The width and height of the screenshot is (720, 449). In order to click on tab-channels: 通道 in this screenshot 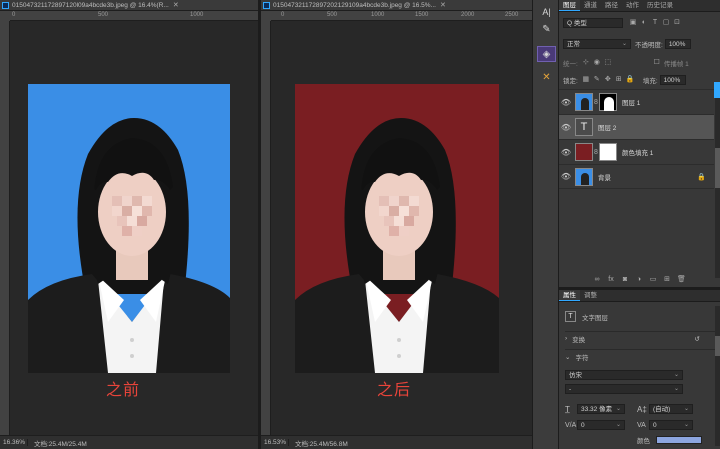, I will do `click(590, 5)`.